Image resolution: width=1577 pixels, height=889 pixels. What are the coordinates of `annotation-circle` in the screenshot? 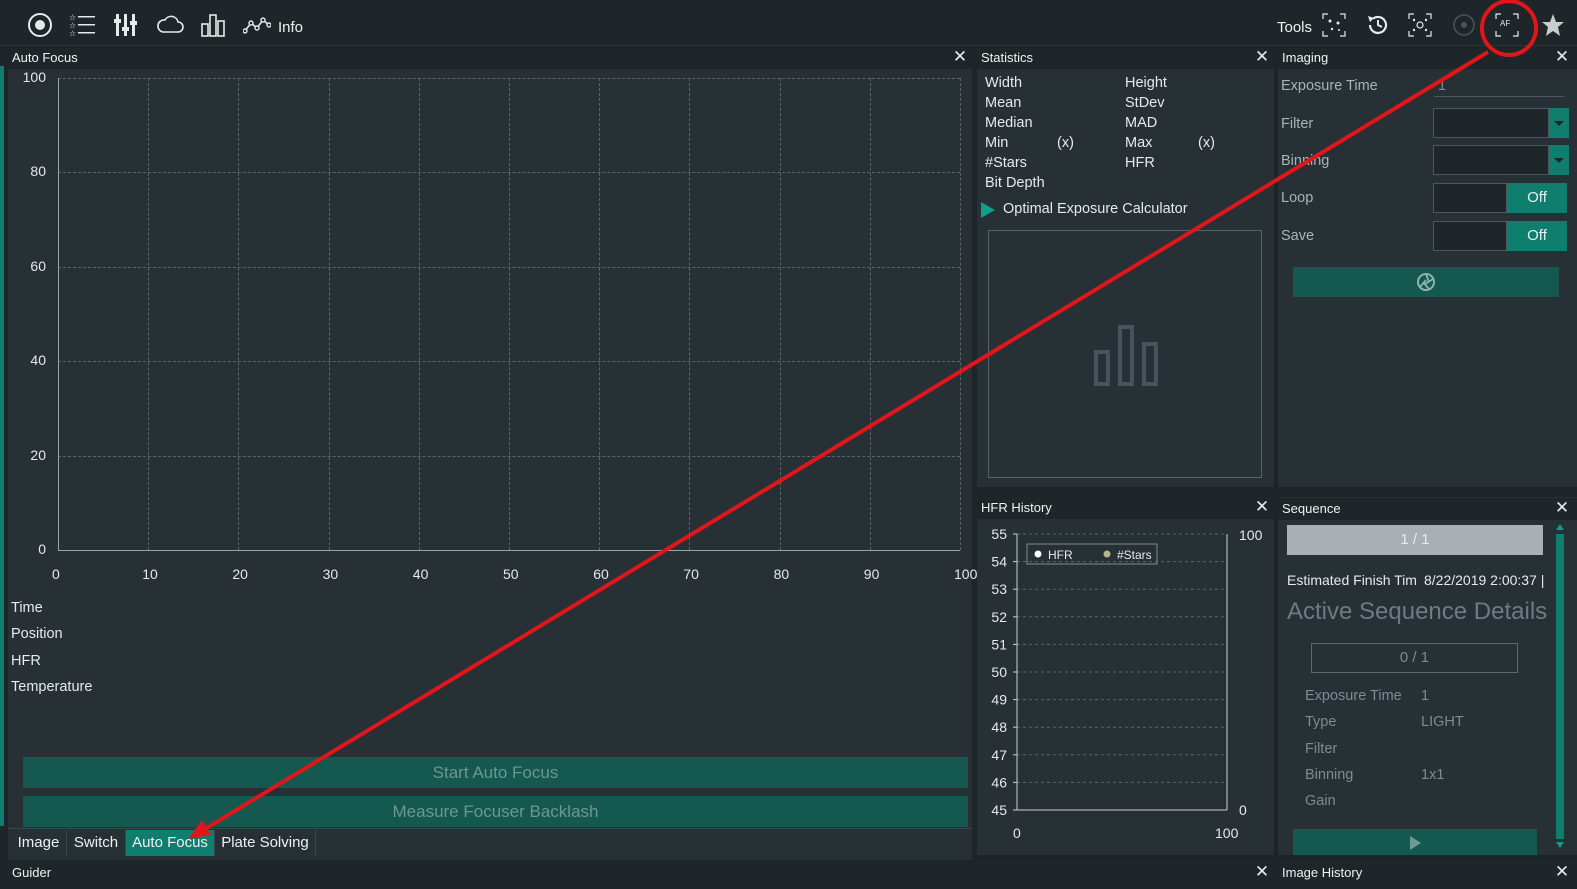 It's located at (1509, 28).